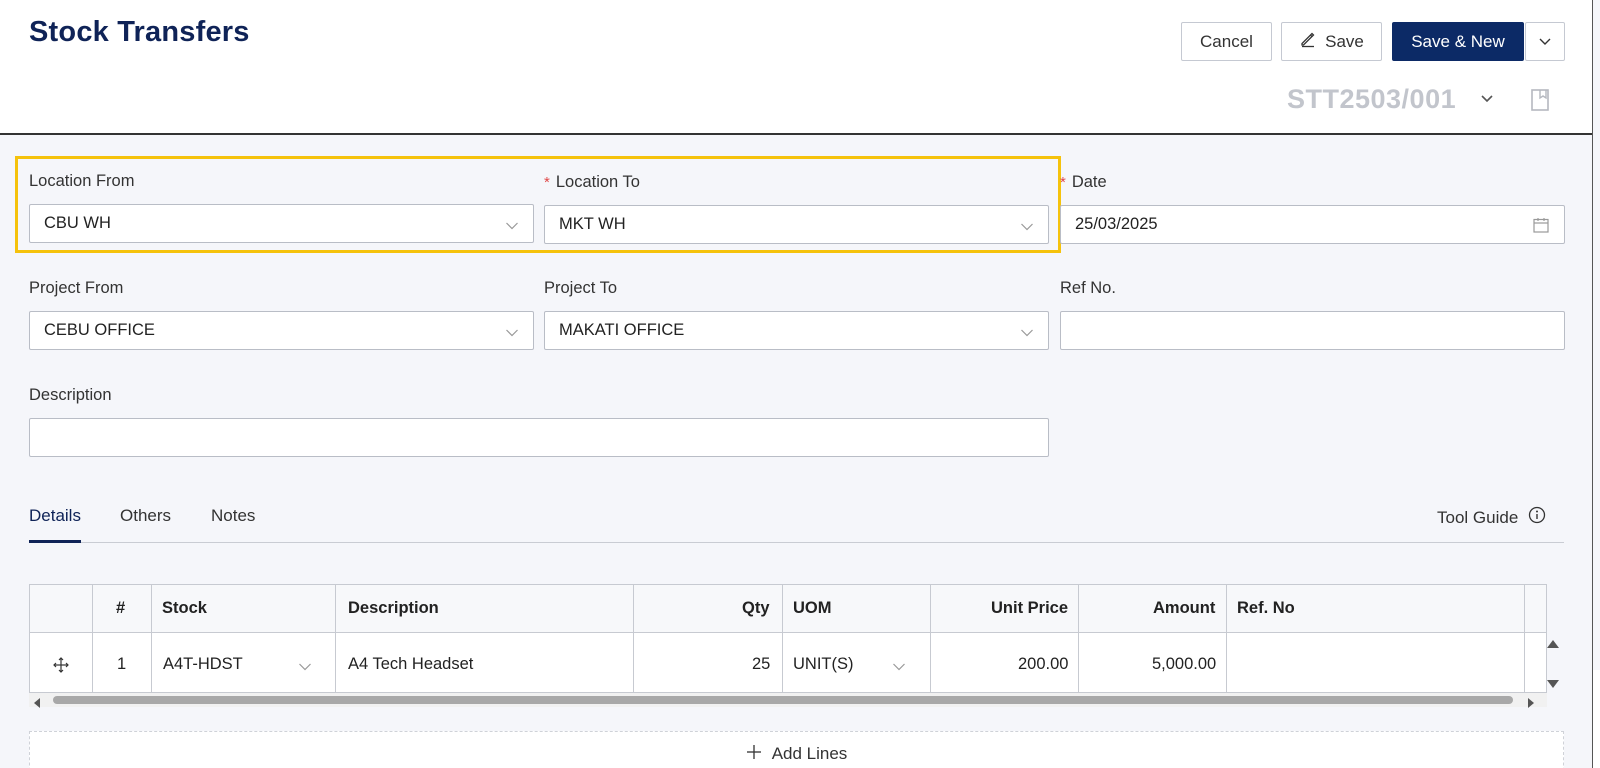  Describe the element at coordinates (37, 704) in the screenshot. I see `triangle-left-icon` at that location.